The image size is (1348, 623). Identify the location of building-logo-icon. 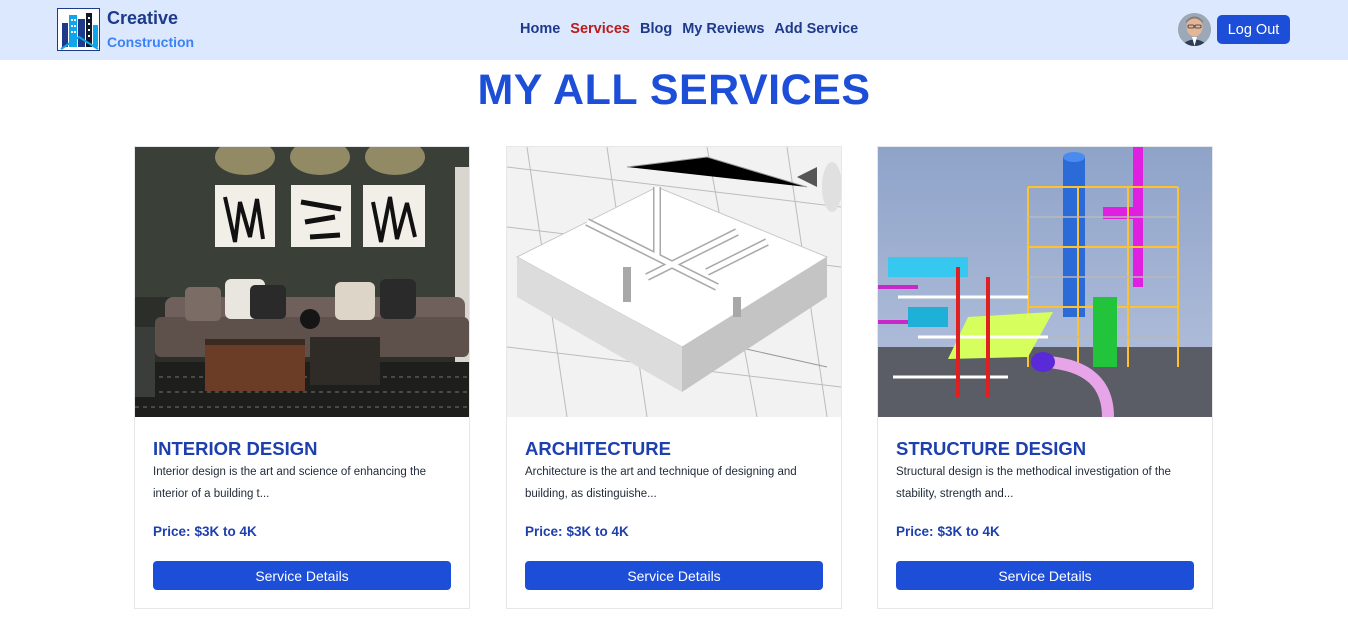
(78, 29).